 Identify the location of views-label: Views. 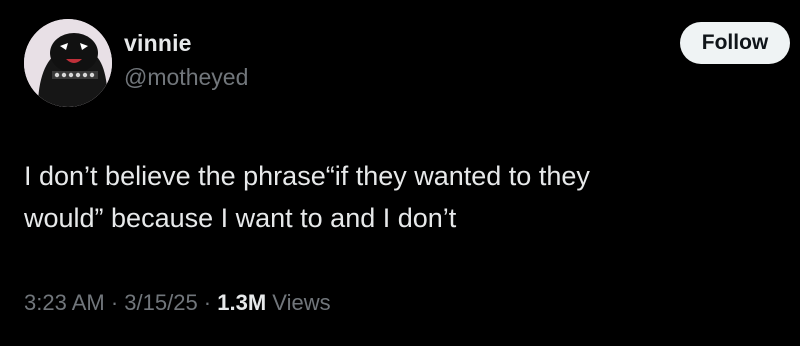
(301, 302).